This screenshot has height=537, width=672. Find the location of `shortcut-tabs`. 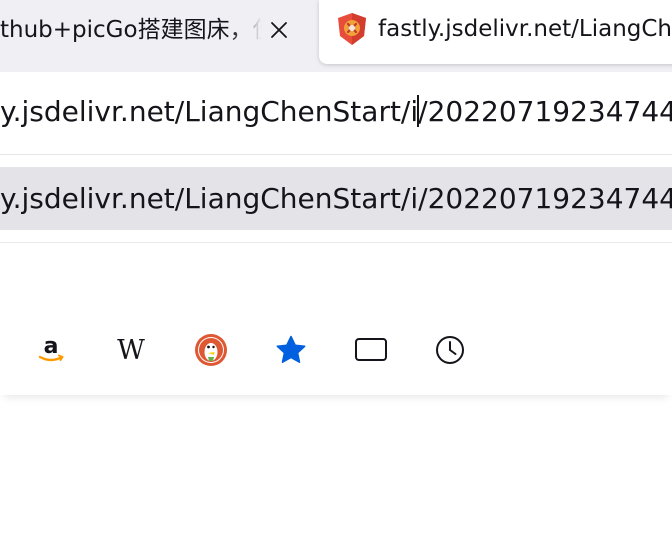

shortcut-tabs is located at coordinates (371, 350).